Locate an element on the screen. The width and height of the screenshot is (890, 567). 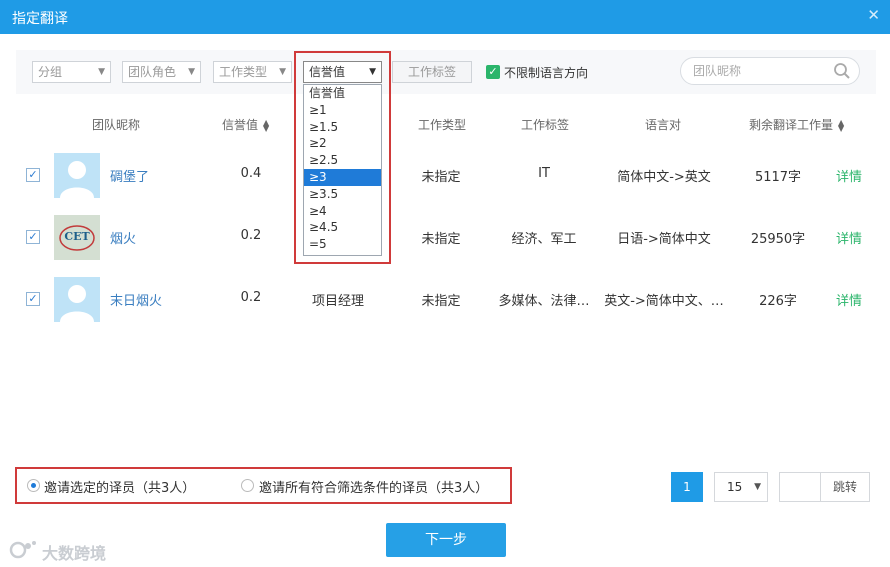
search-input is located at coordinates (758, 71).